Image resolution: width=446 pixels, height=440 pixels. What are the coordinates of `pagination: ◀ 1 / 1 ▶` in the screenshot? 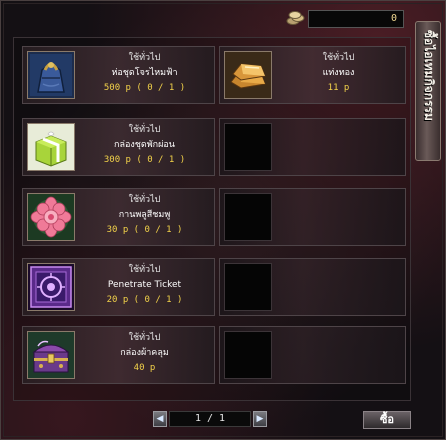 It's located at (210, 420).